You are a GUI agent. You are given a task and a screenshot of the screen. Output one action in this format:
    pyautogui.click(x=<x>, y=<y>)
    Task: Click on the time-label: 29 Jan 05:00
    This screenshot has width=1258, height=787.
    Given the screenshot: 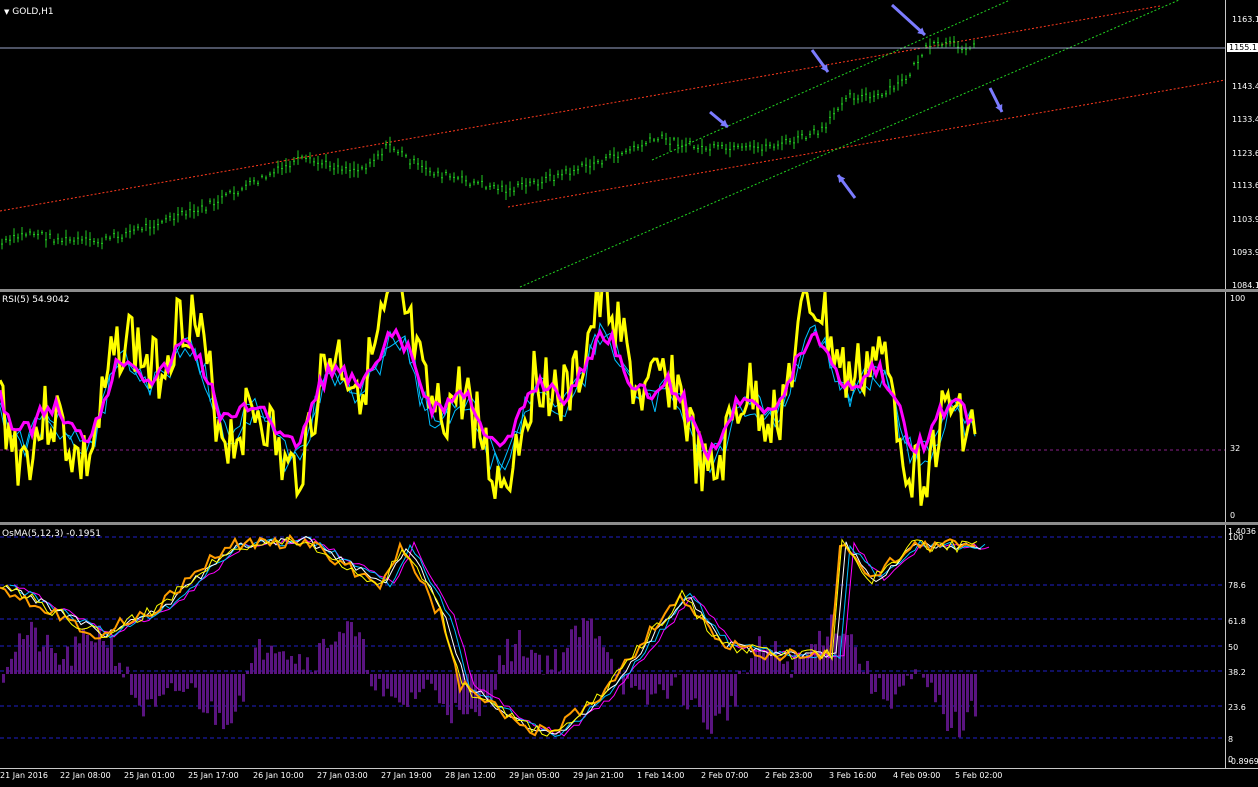 What is the action you would take?
    pyautogui.click(x=534, y=775)
    